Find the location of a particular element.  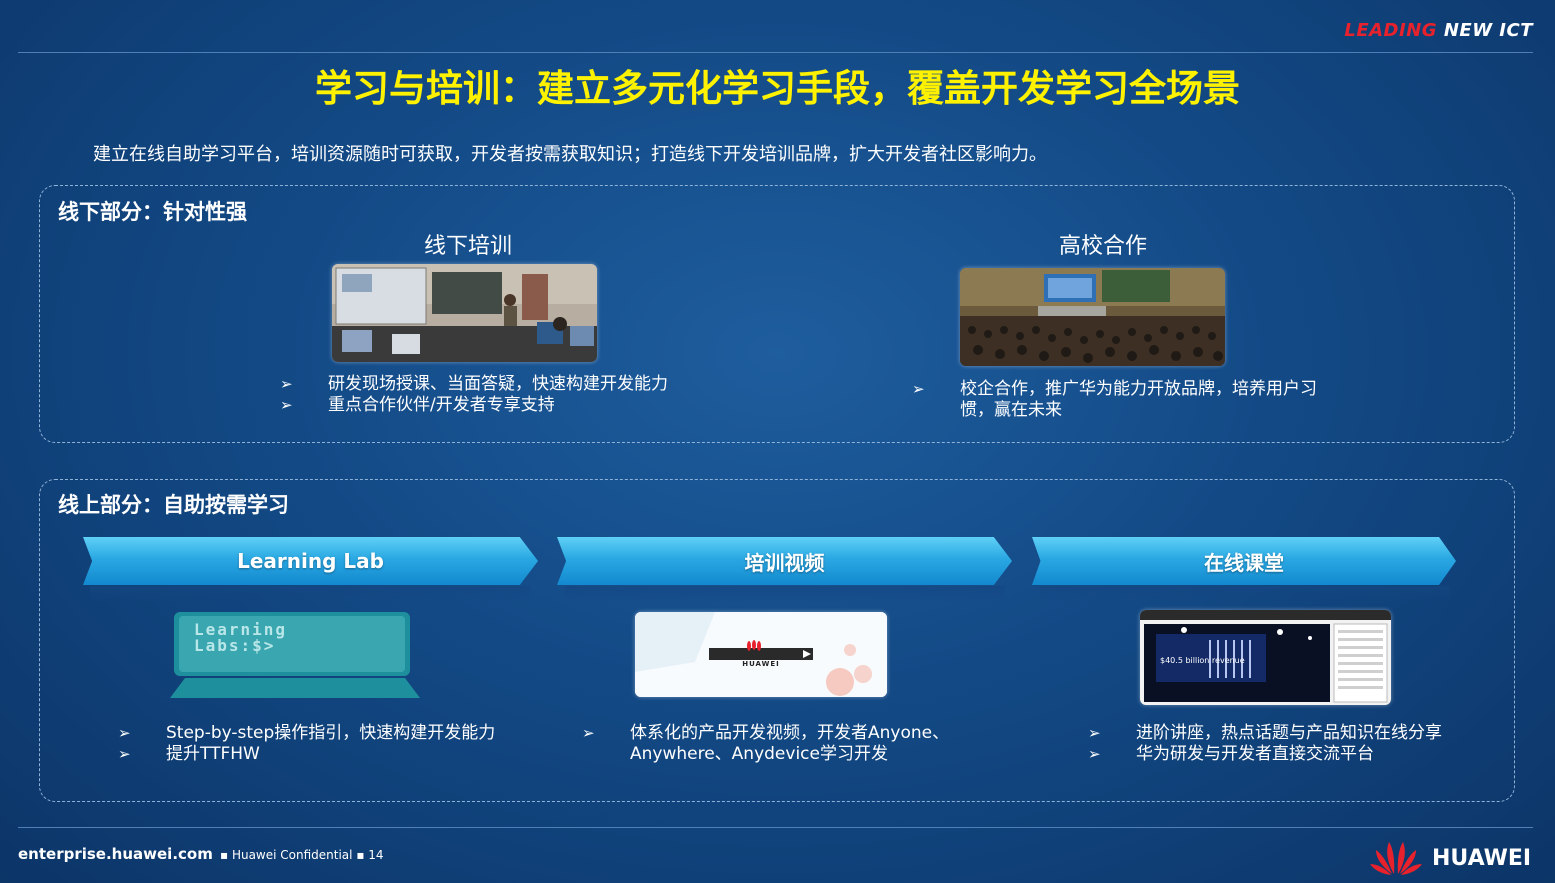

bullet-text: Step-by-step操作指引，快速构建开发能力 is located at coordinates (331, 733).